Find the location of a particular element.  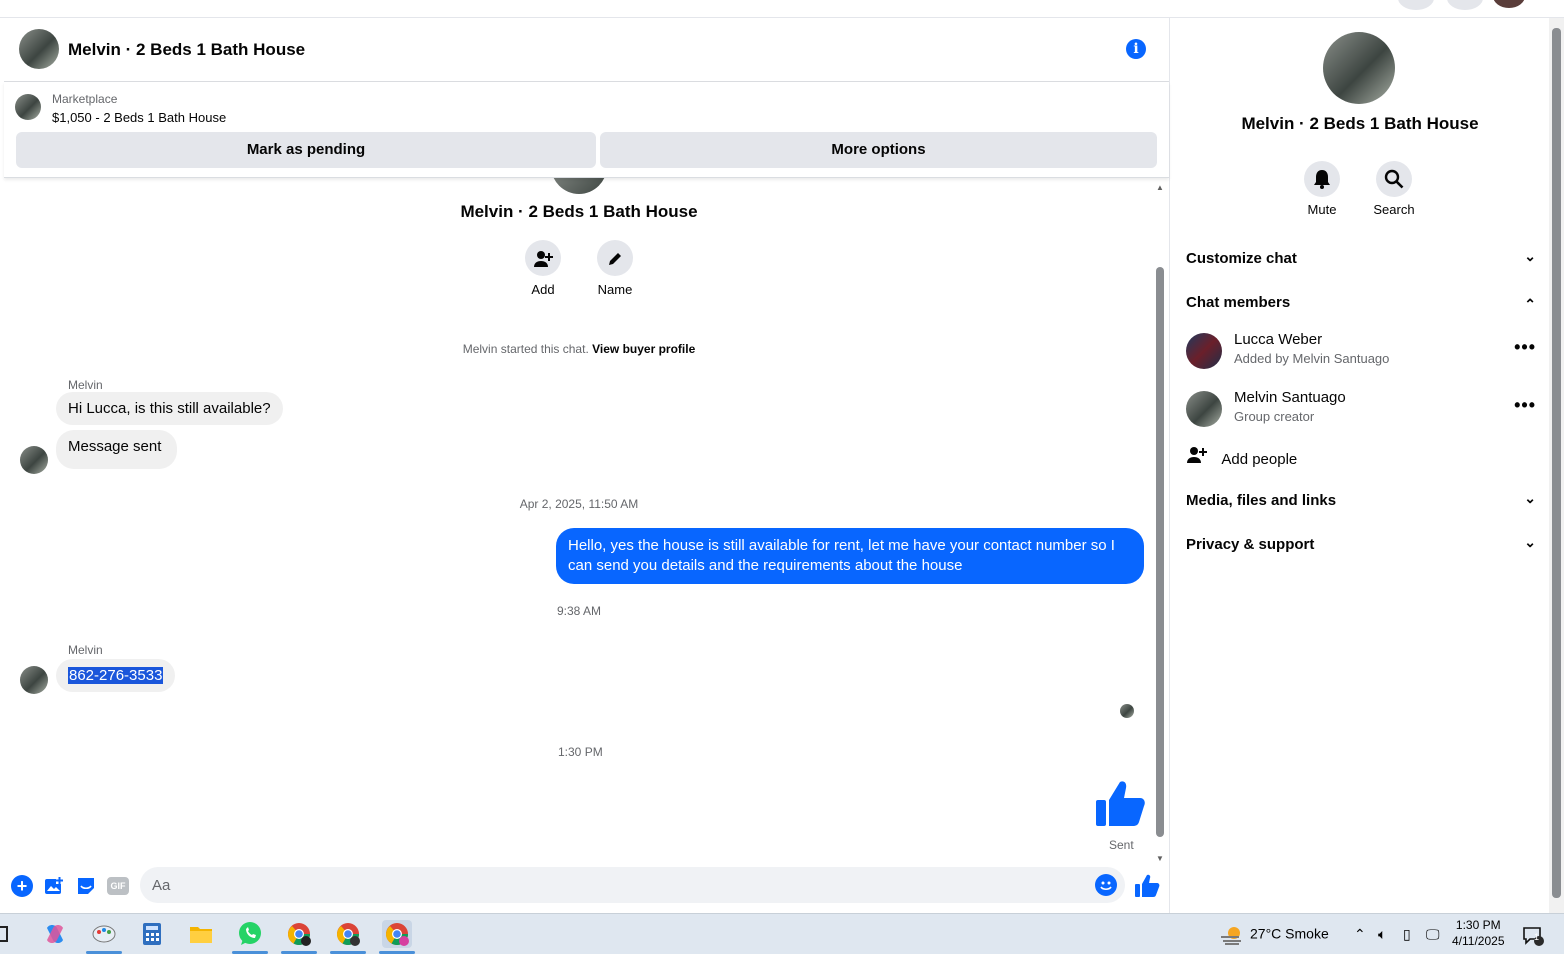

messages-scrollbar: ▲ ▼ is located at coordinates (1160, 523).